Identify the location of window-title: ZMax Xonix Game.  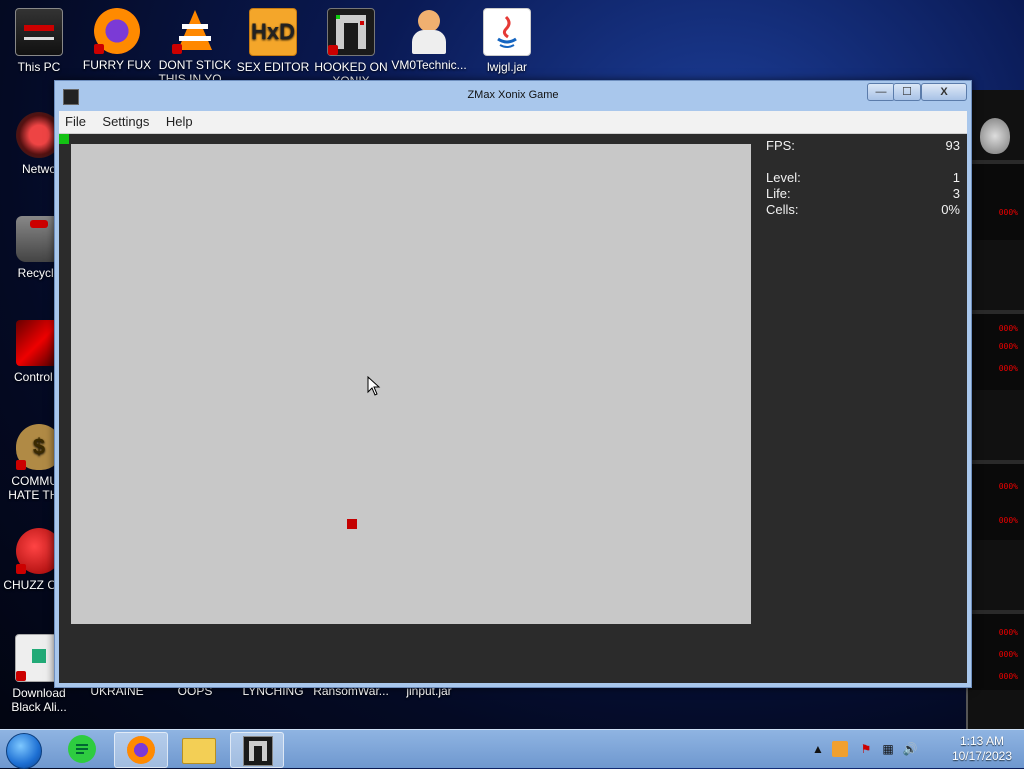
(513, 95).